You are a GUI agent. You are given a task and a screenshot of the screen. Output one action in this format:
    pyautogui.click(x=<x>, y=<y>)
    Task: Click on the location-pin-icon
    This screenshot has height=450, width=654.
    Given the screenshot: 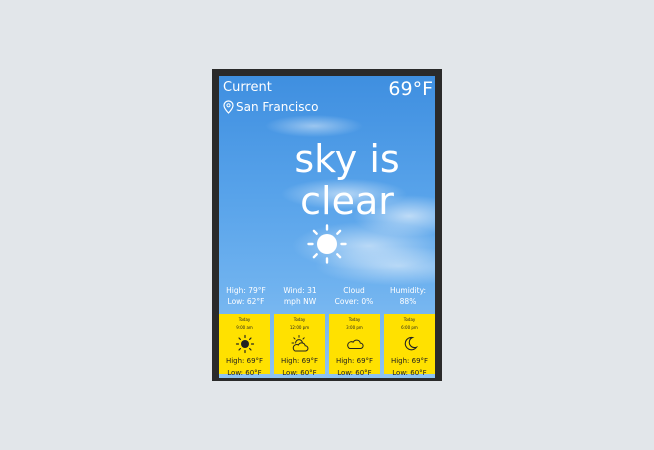 What is the action you would take?
    pyautogui.click(x=228, y=107)
    